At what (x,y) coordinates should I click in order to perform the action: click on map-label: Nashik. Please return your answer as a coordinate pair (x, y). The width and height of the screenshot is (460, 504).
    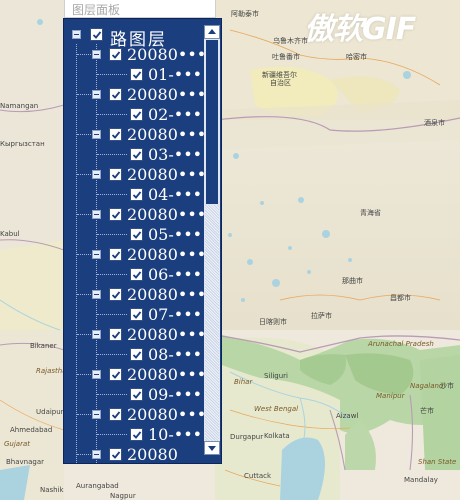
    Looking at the image, I should click on (52, 490).